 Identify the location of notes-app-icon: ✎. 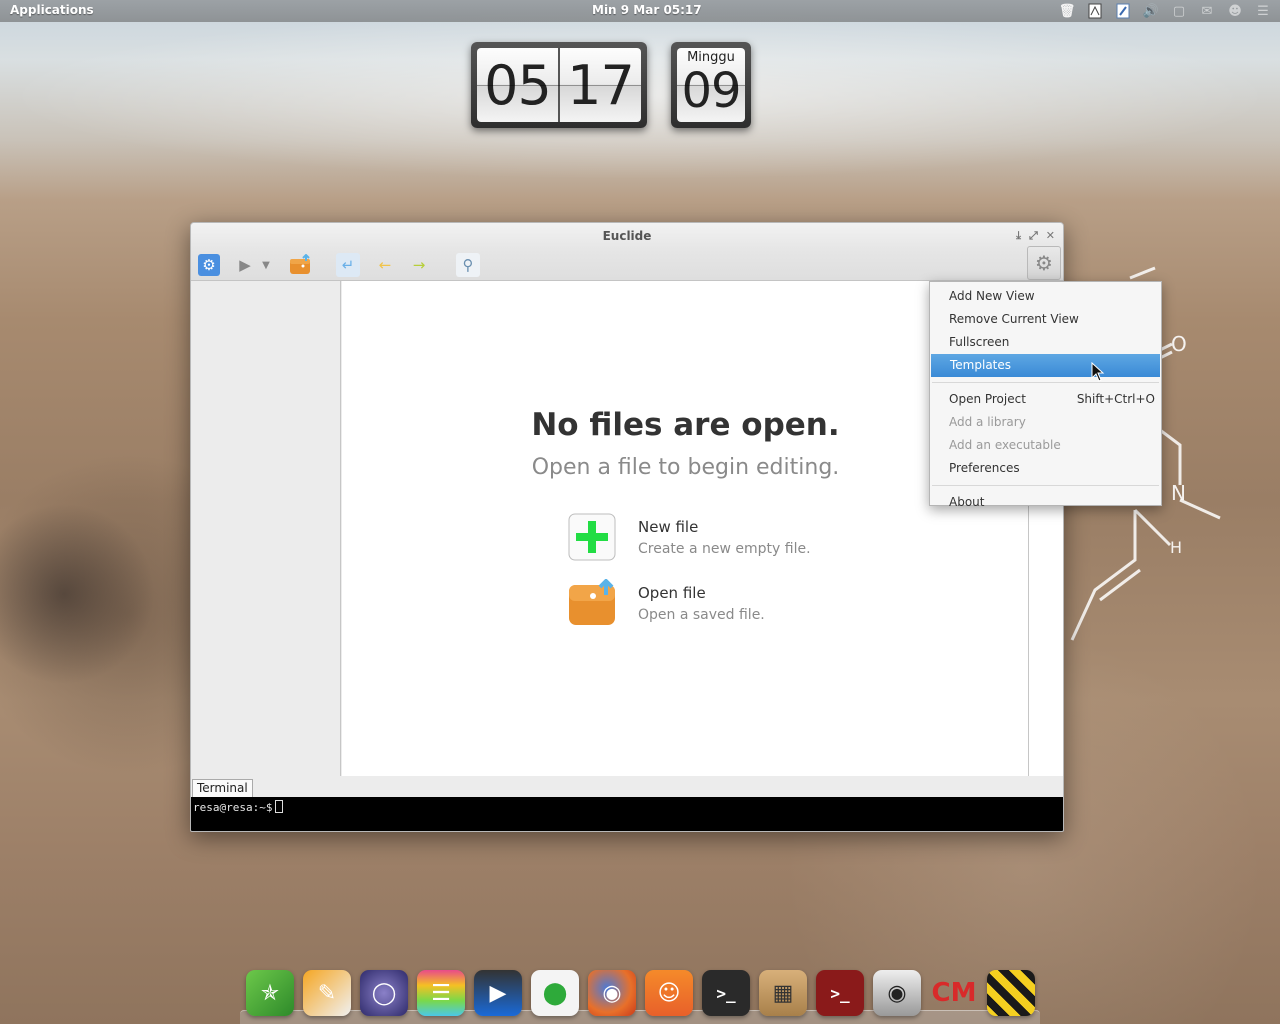
(327, 993).